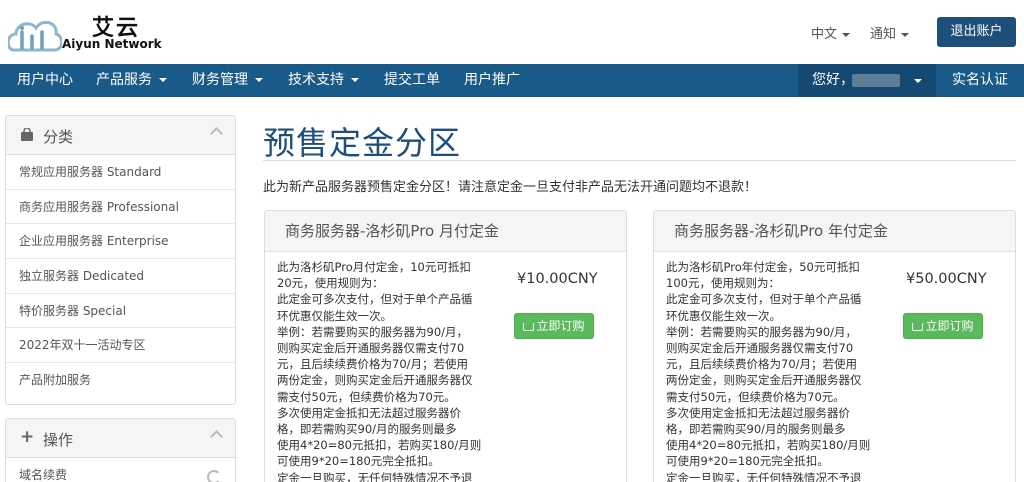 The width and height of the screenshot is (1024, 482). What do you see at coordinates (316, 80) in the screenshot?
I see `nav-label: 技术支持` at bounding box center [316, 80].